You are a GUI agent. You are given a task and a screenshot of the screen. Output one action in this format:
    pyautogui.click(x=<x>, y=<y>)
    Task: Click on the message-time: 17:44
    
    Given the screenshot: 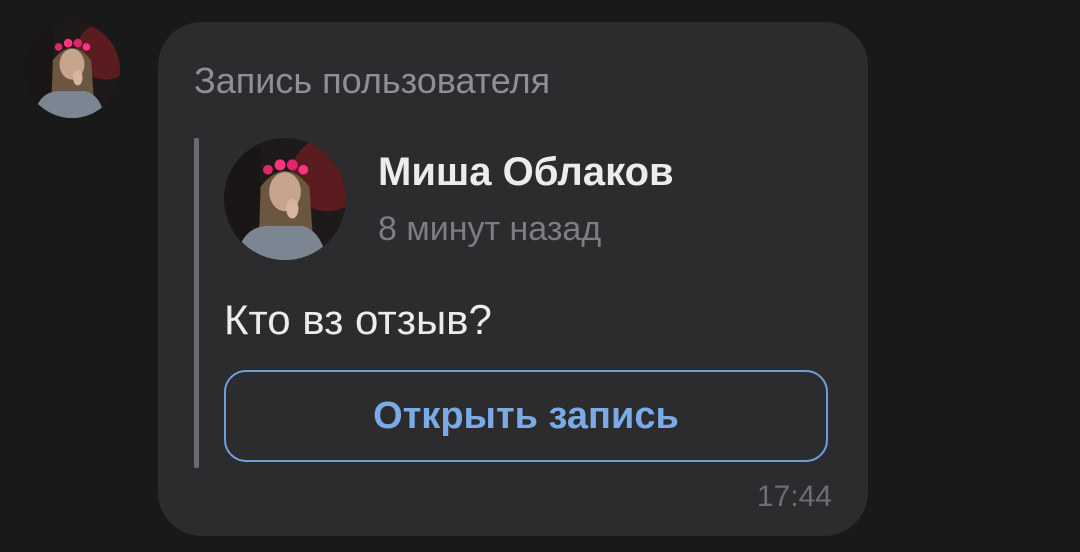 What is the action you would take?
    pyautogui.click(x=794, y=496)
    